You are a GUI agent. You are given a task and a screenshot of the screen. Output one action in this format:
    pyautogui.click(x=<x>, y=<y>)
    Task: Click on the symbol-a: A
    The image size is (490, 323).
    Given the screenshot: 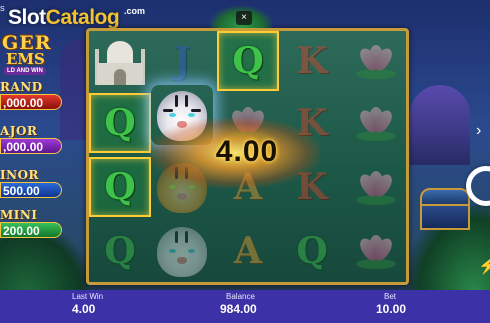 What is the action you would take?
    pyautogui.click(x=248, y=251)
    